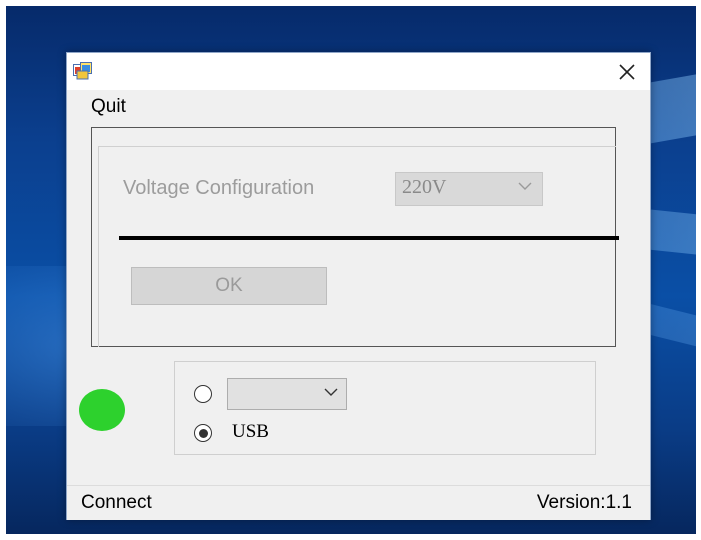  What do you see at coordinates (82, 71) in the screenshot?
I see `app-icon` at bounding box center [82, 71].